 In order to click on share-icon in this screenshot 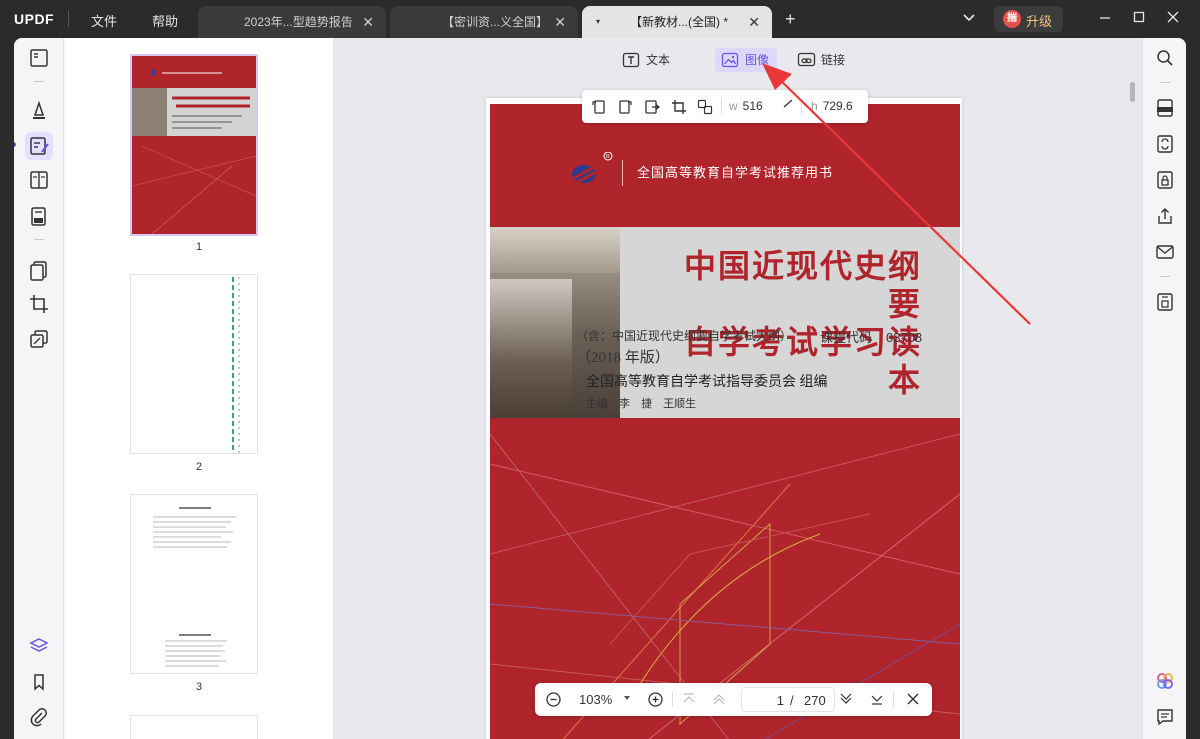, I will do `click(1165, 216)`.